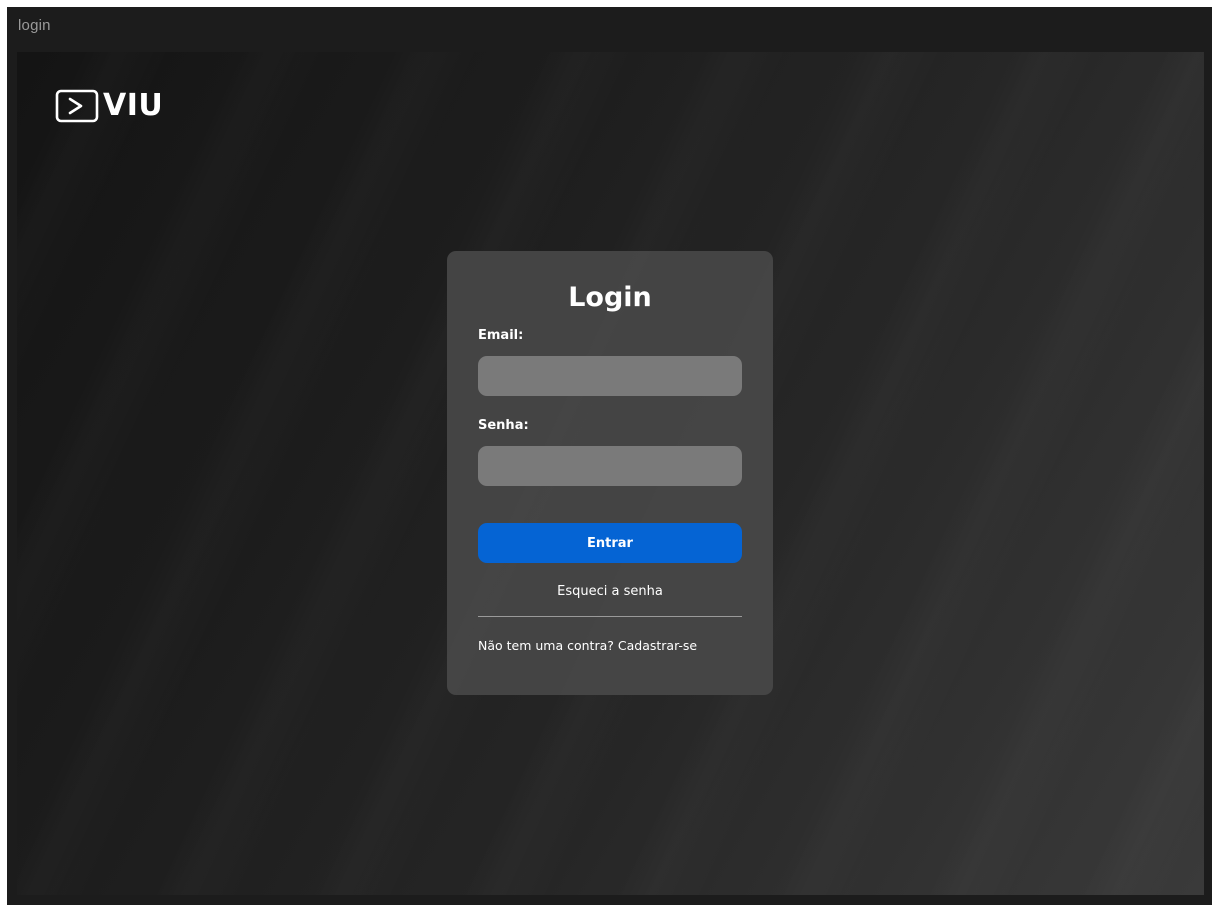 The width and height of the screenshot is (1219, 906). What do you see at coordinates (34, 25) in the screenshot?
I see `window-title: login` at bounding box center [34, 25].